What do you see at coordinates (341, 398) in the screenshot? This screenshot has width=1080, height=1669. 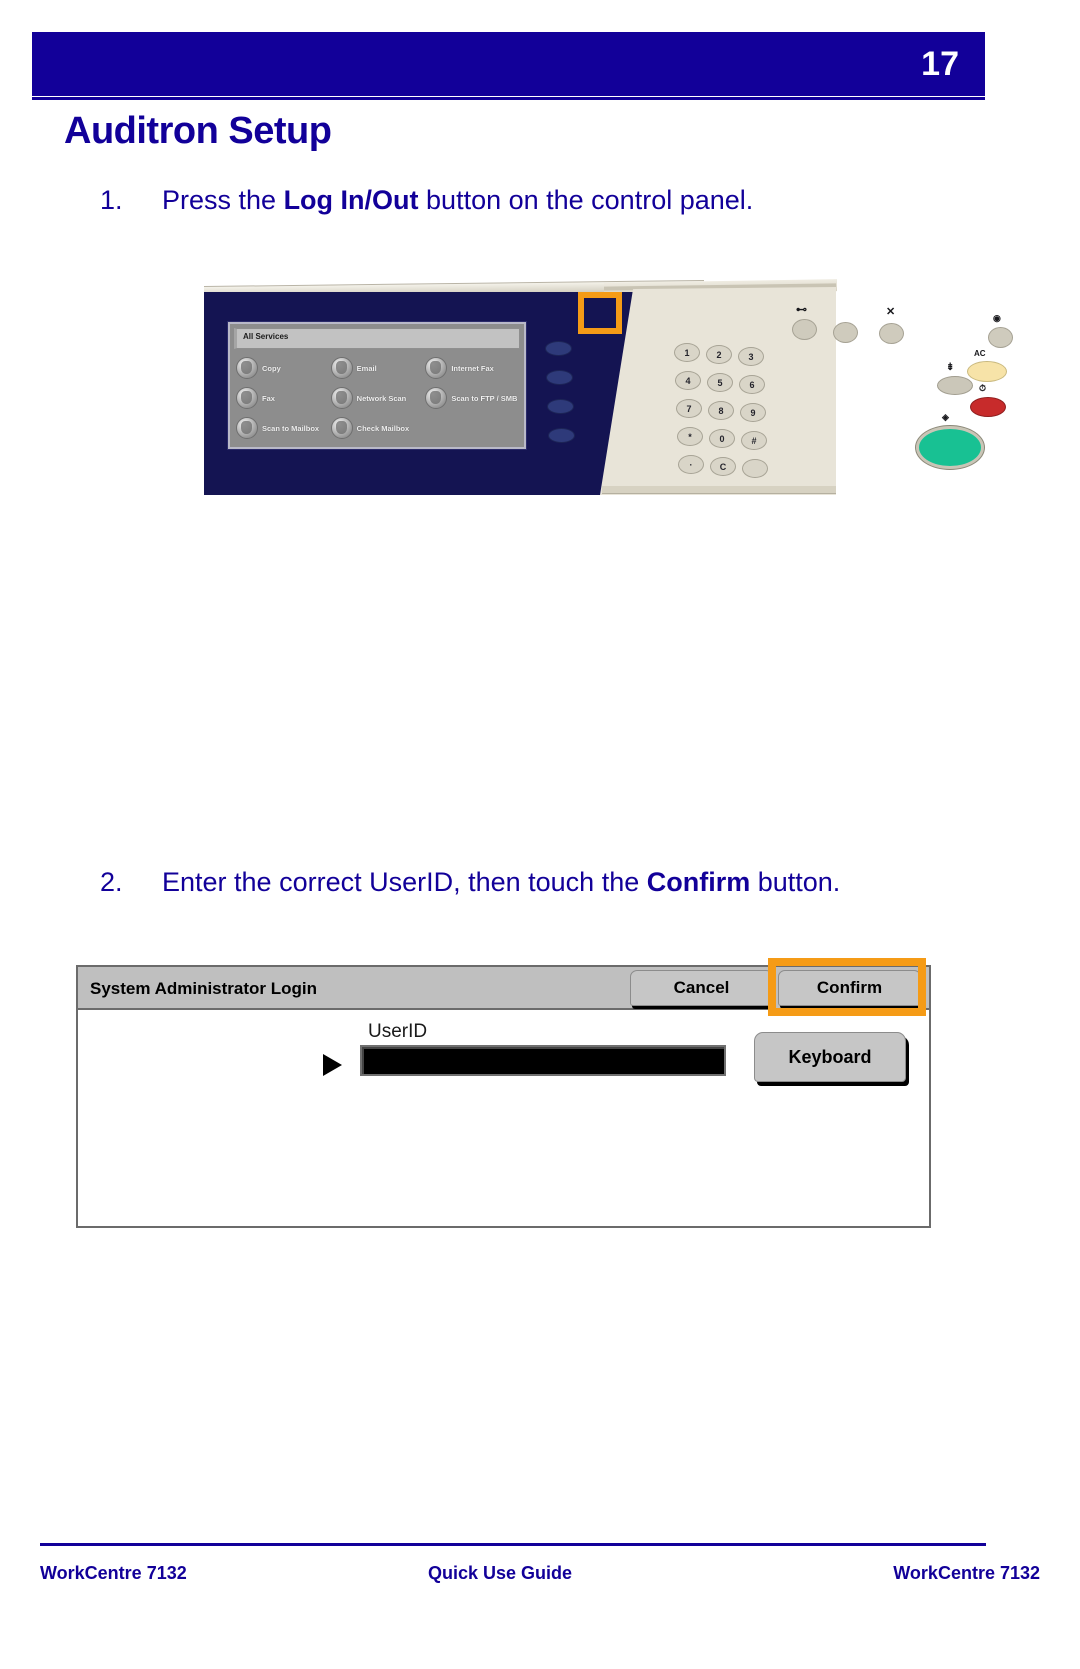 I see `network-scan-icon` at bounding box center [341, 398].